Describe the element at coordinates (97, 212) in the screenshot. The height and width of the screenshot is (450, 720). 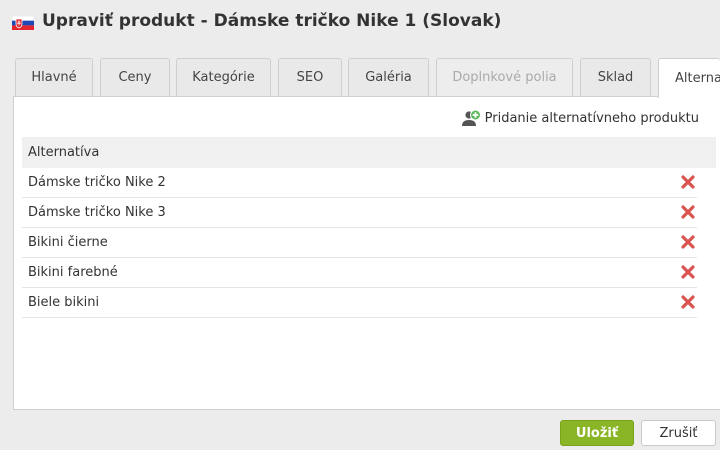
I see `row-name: Dámske tričko Nike 3` at that location.